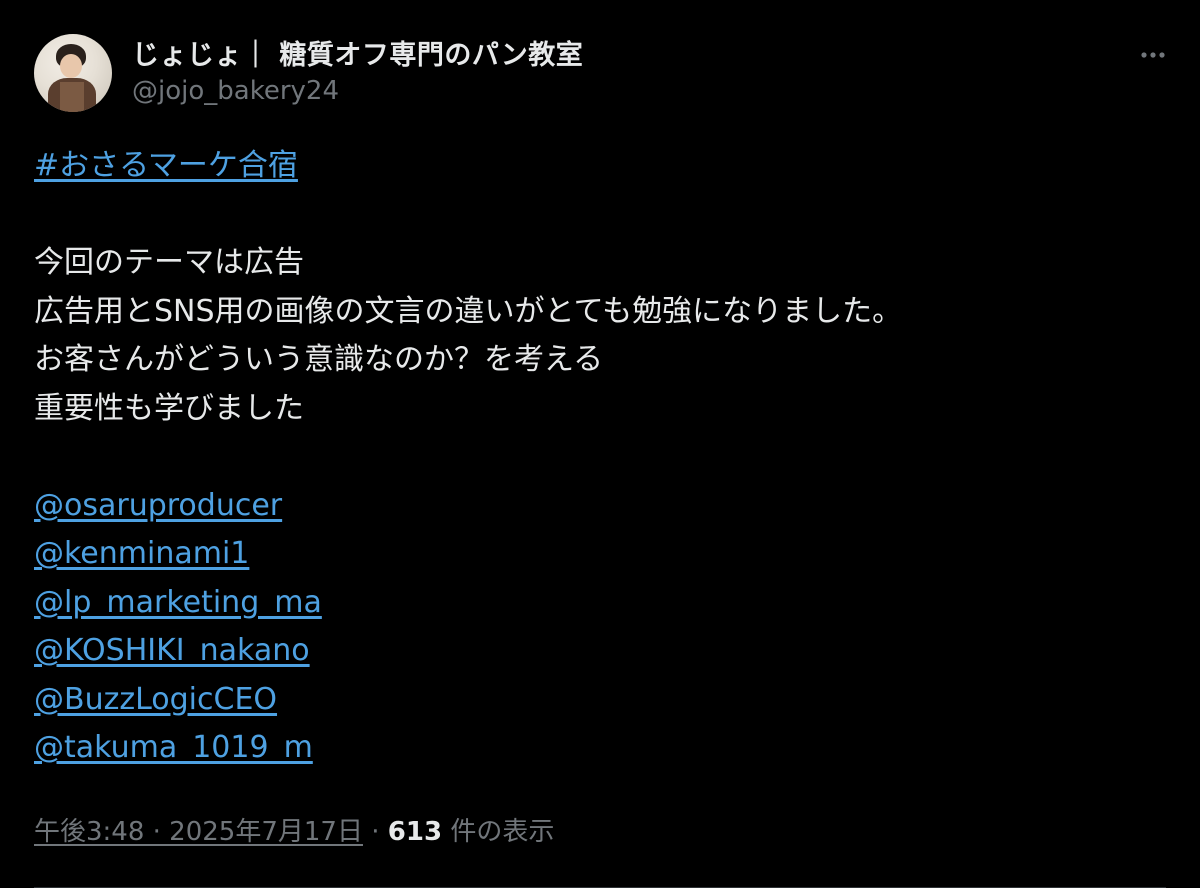  I want to click on mention-link: @takuma_1019_m, so click(173, 747).